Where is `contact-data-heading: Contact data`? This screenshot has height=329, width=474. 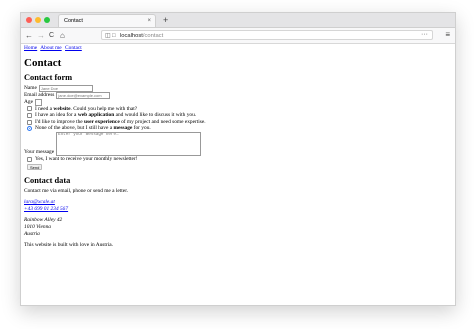 contact-data-heading: Contact data is located at coordinates (47, 180).